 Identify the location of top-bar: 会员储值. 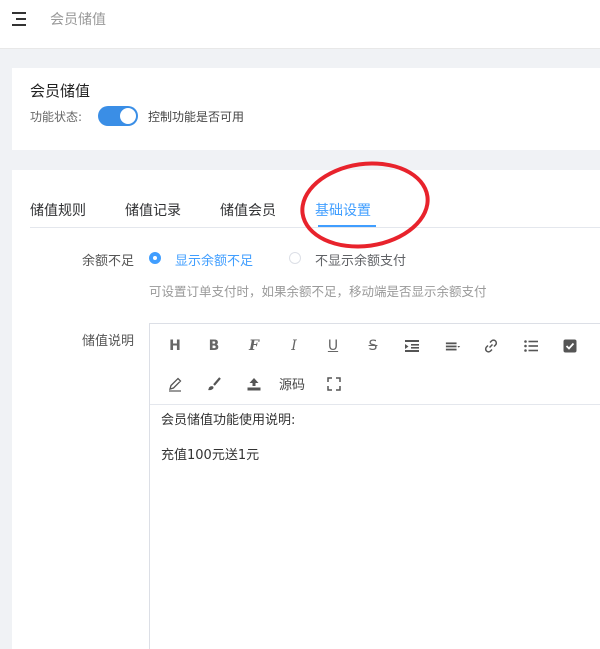
(300, 24).